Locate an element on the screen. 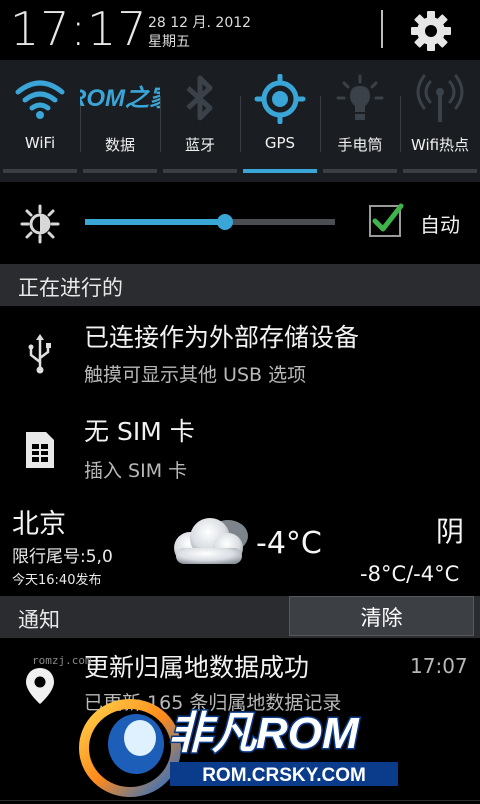 Image resolution: width=480 pixels, height=804 pixels. toggle-label: WiFi is located at coordinates (40, 143).